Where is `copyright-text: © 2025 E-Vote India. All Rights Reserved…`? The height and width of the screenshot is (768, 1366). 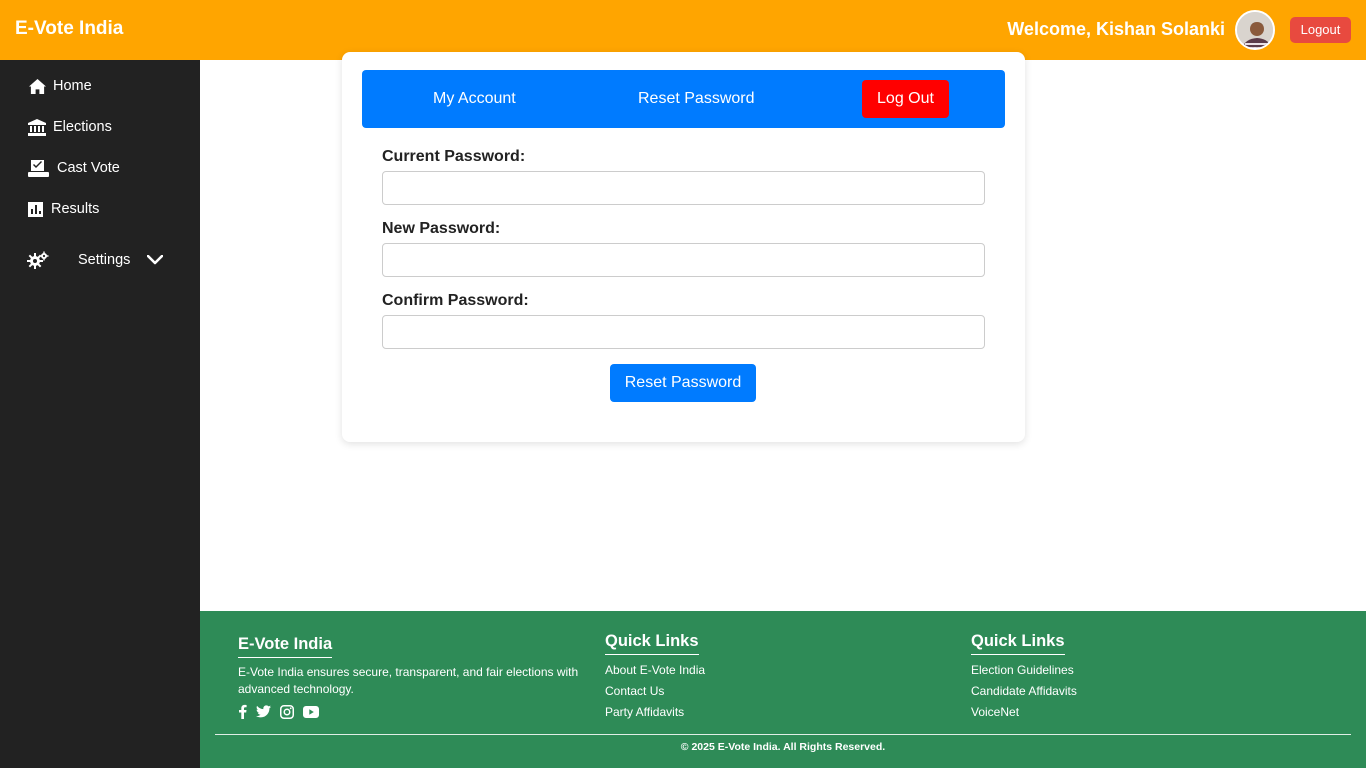 copyright-text: © 2025 E-Vote India. All Rights Reserved… is located at coordinates (783, 747).